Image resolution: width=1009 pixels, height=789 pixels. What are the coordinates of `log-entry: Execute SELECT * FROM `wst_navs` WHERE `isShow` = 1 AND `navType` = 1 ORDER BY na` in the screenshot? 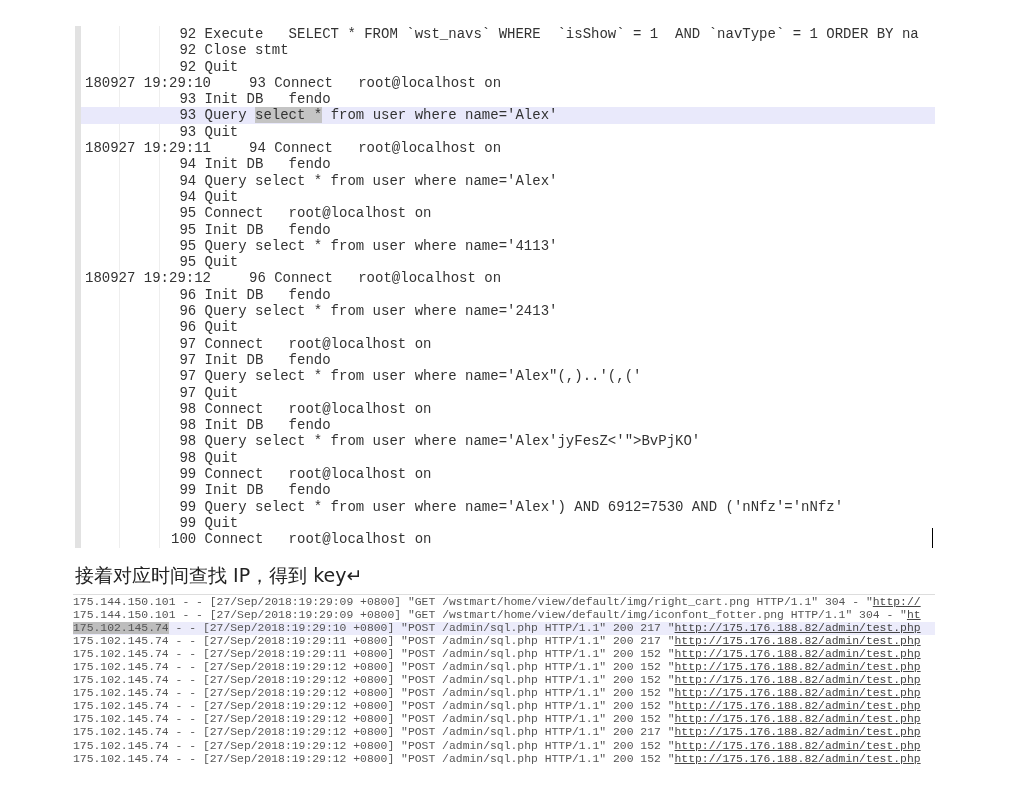 It's located at (561, 34).